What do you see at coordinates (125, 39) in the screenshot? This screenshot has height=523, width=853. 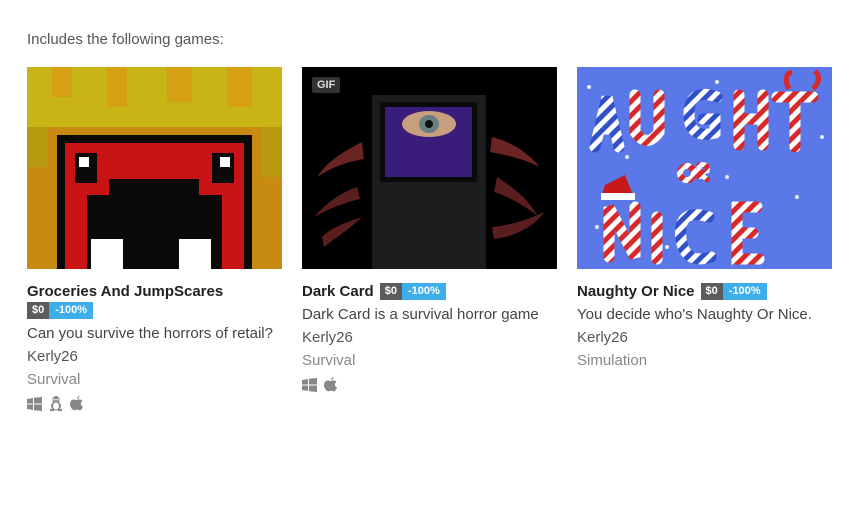 I see `includes-heading: Includes the following games:` at bounding box center [125, 39].